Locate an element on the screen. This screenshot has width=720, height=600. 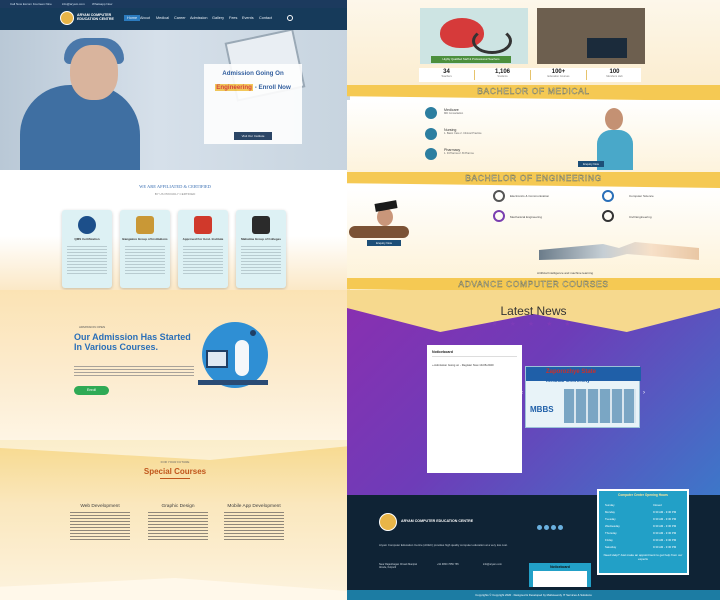
stat-label: Students is located at coordinates (502, 76).